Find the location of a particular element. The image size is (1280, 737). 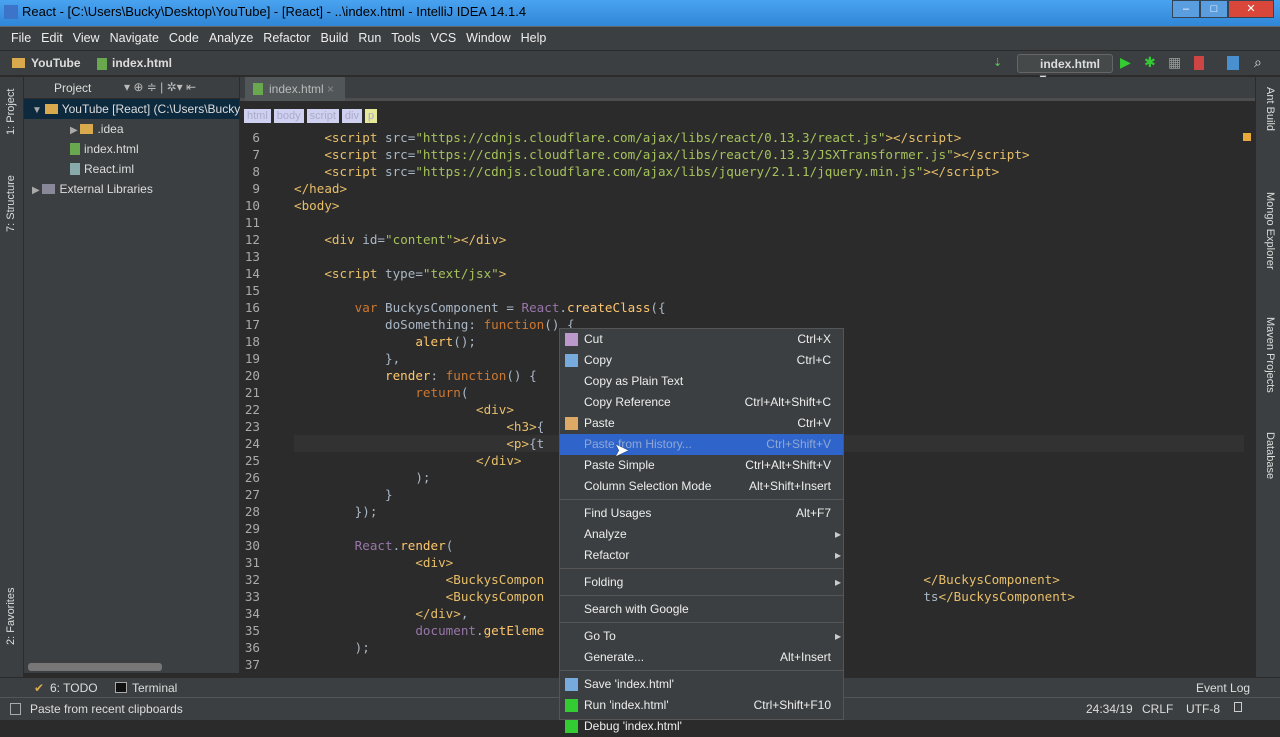

menu-item-copy: Copy Ctrl+C is located at coordinates (701, 360).